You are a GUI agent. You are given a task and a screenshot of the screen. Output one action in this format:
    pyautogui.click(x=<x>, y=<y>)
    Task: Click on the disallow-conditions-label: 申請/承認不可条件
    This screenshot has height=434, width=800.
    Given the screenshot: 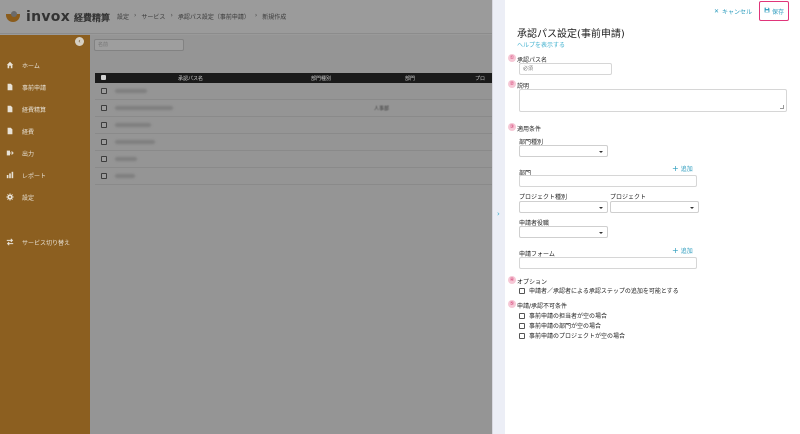 What is the action you would take?
    pyautogui.click(x=542, y=306)
    